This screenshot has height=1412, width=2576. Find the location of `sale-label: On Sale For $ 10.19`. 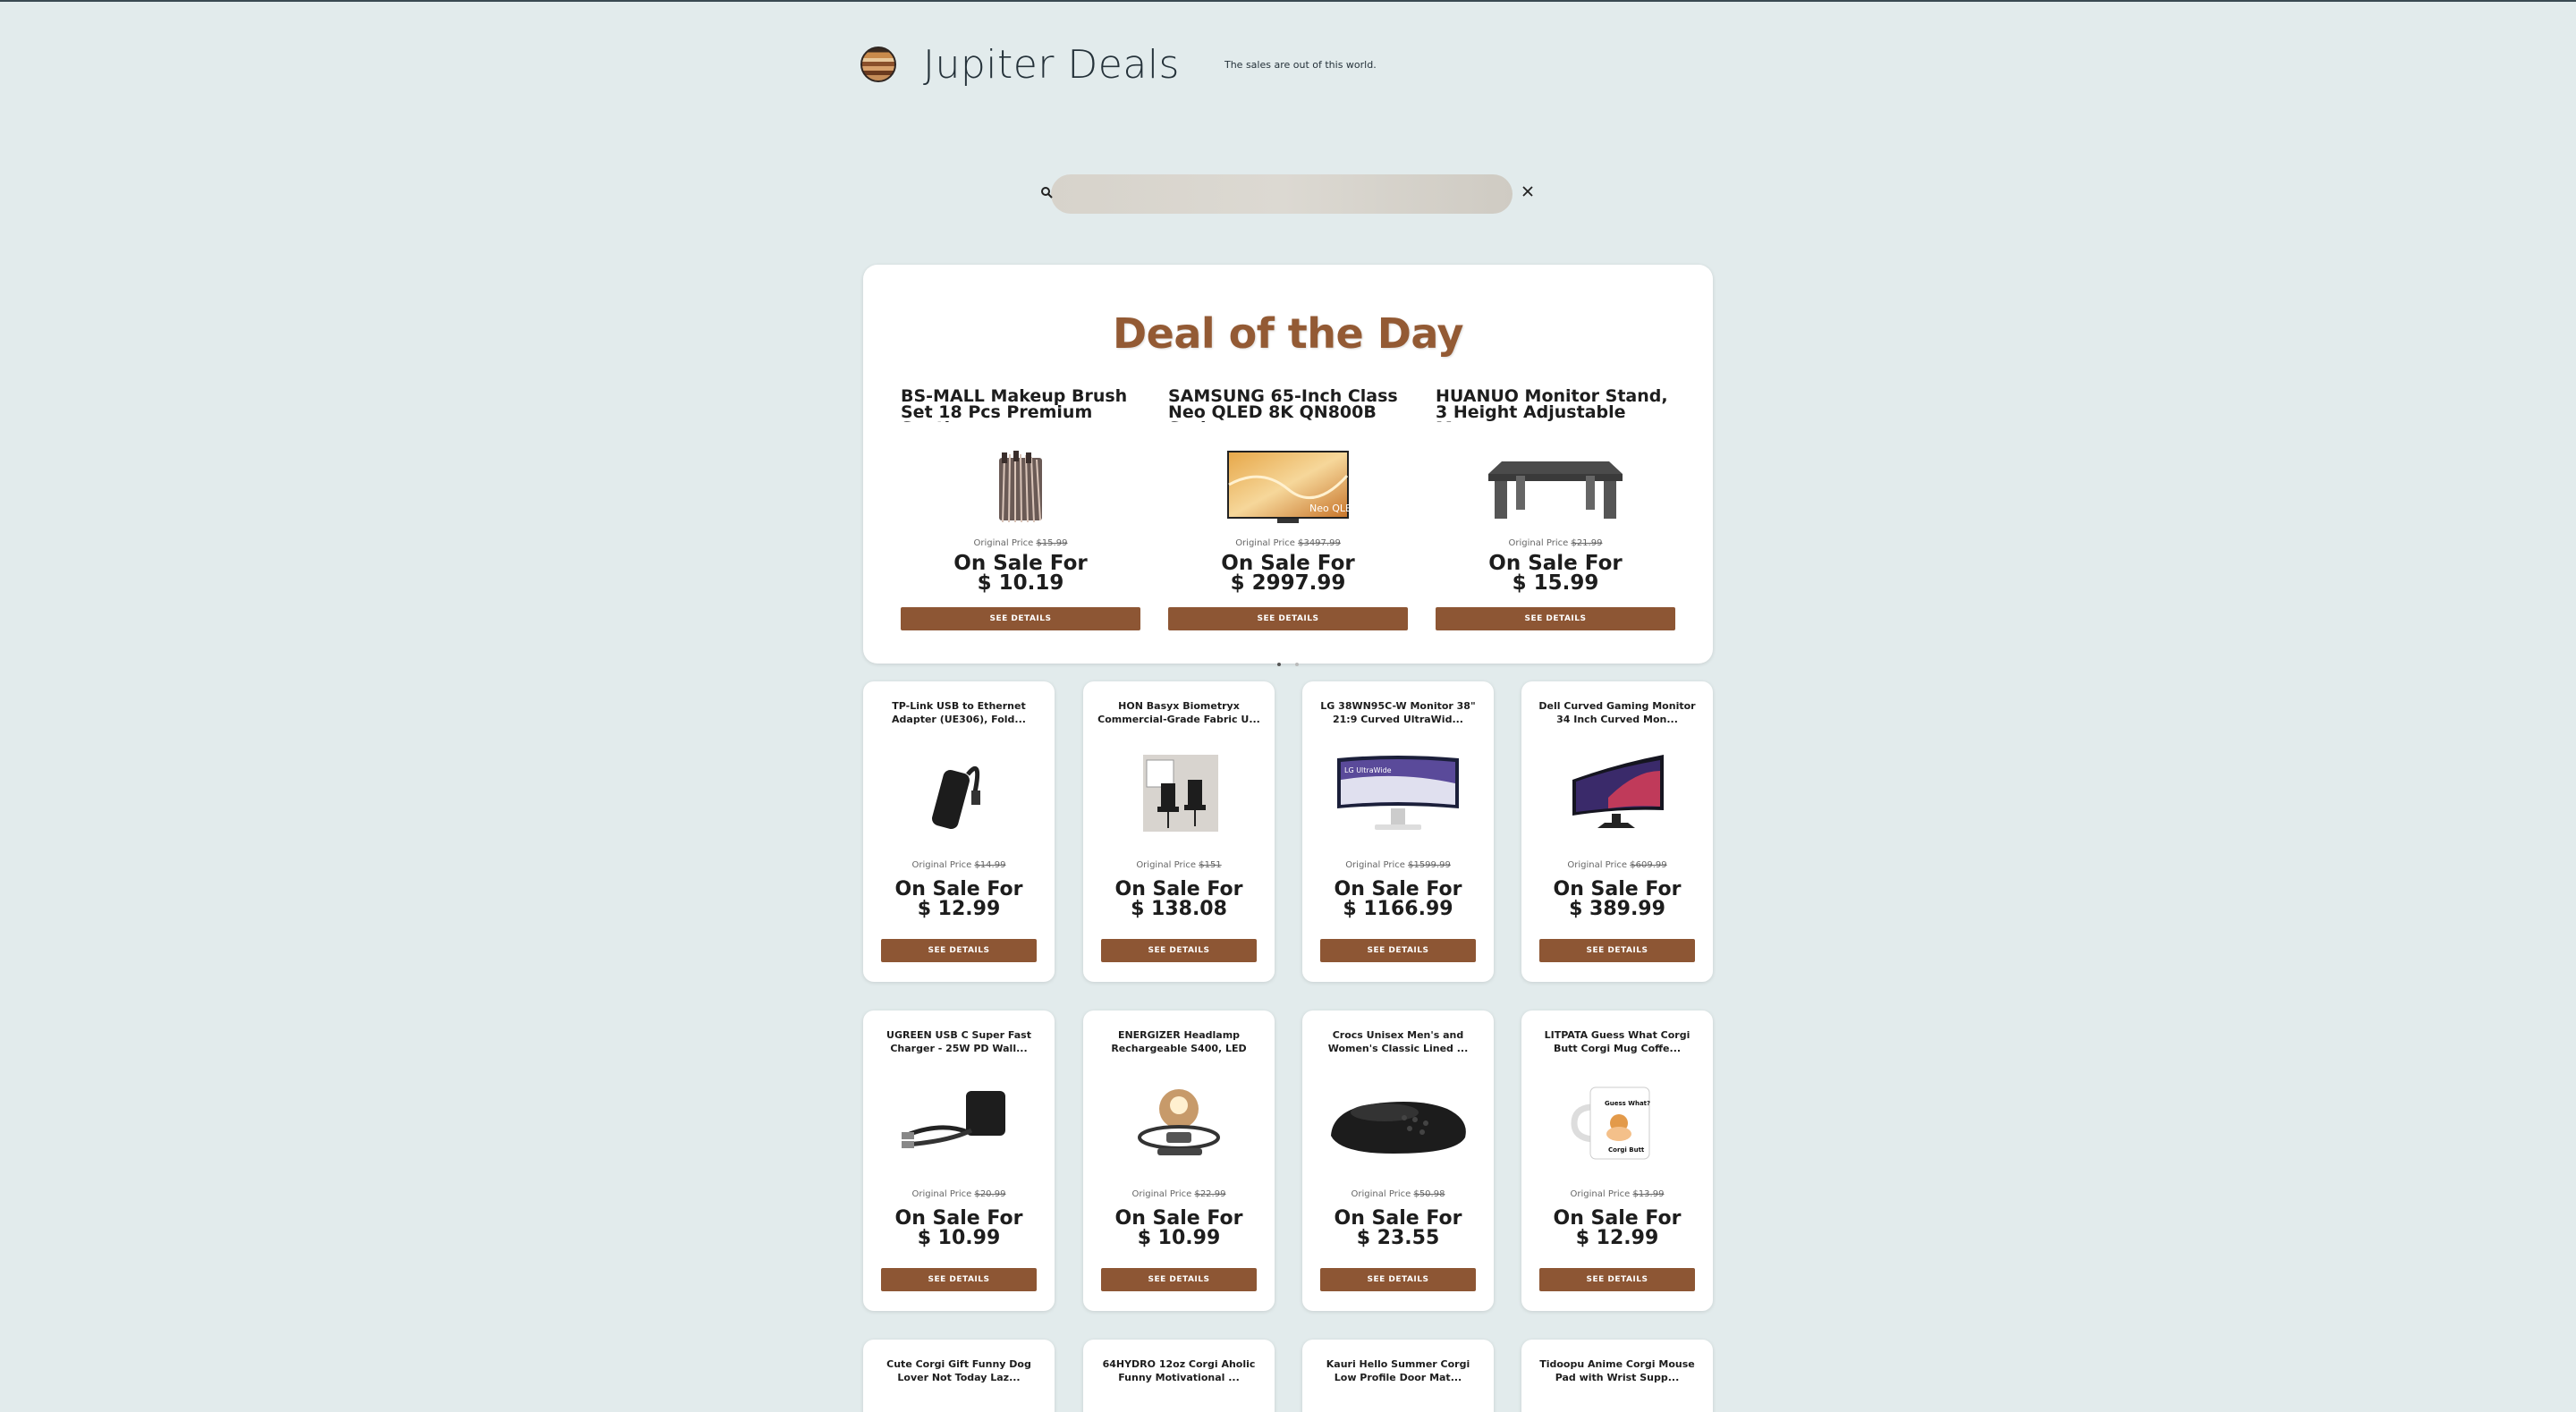

sale-label: On Sale For $ 10.19 is located at coordinates (1020, 574).